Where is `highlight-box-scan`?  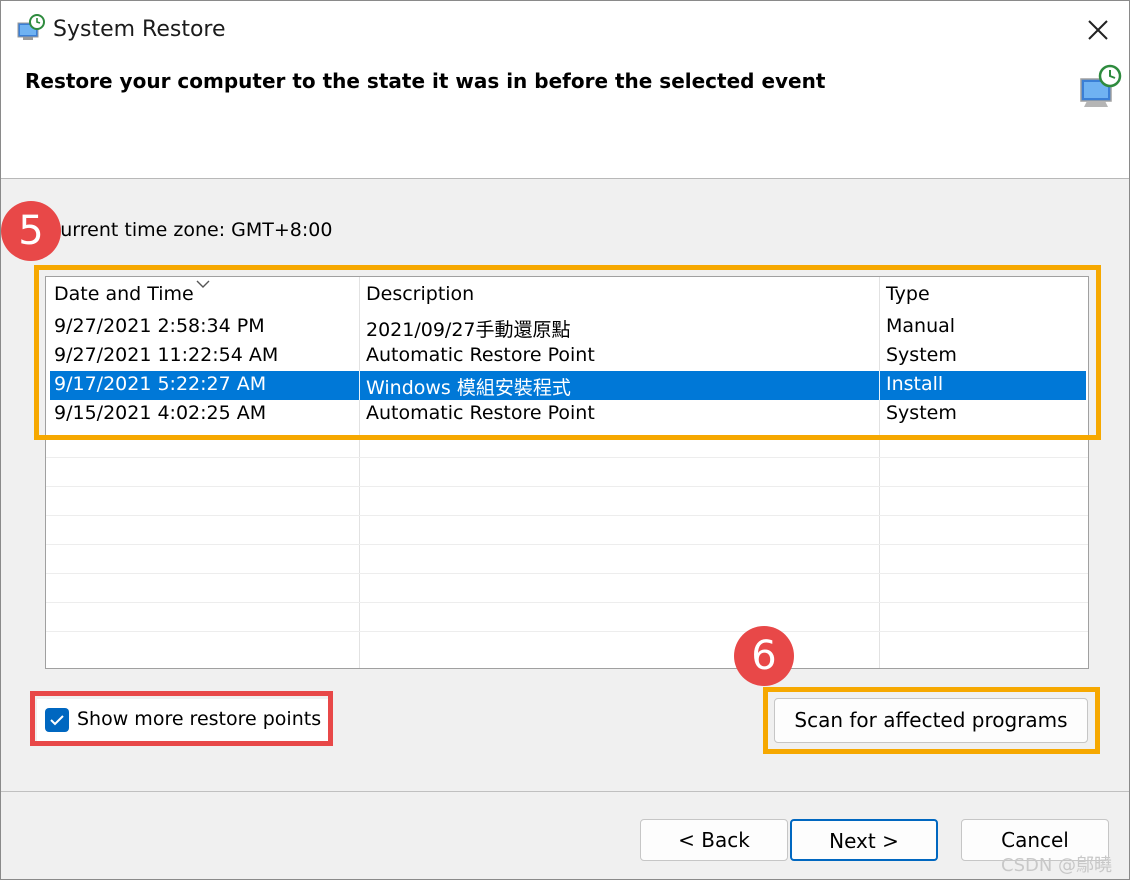
highlight-box-scan is located at coordinates (931, 720).